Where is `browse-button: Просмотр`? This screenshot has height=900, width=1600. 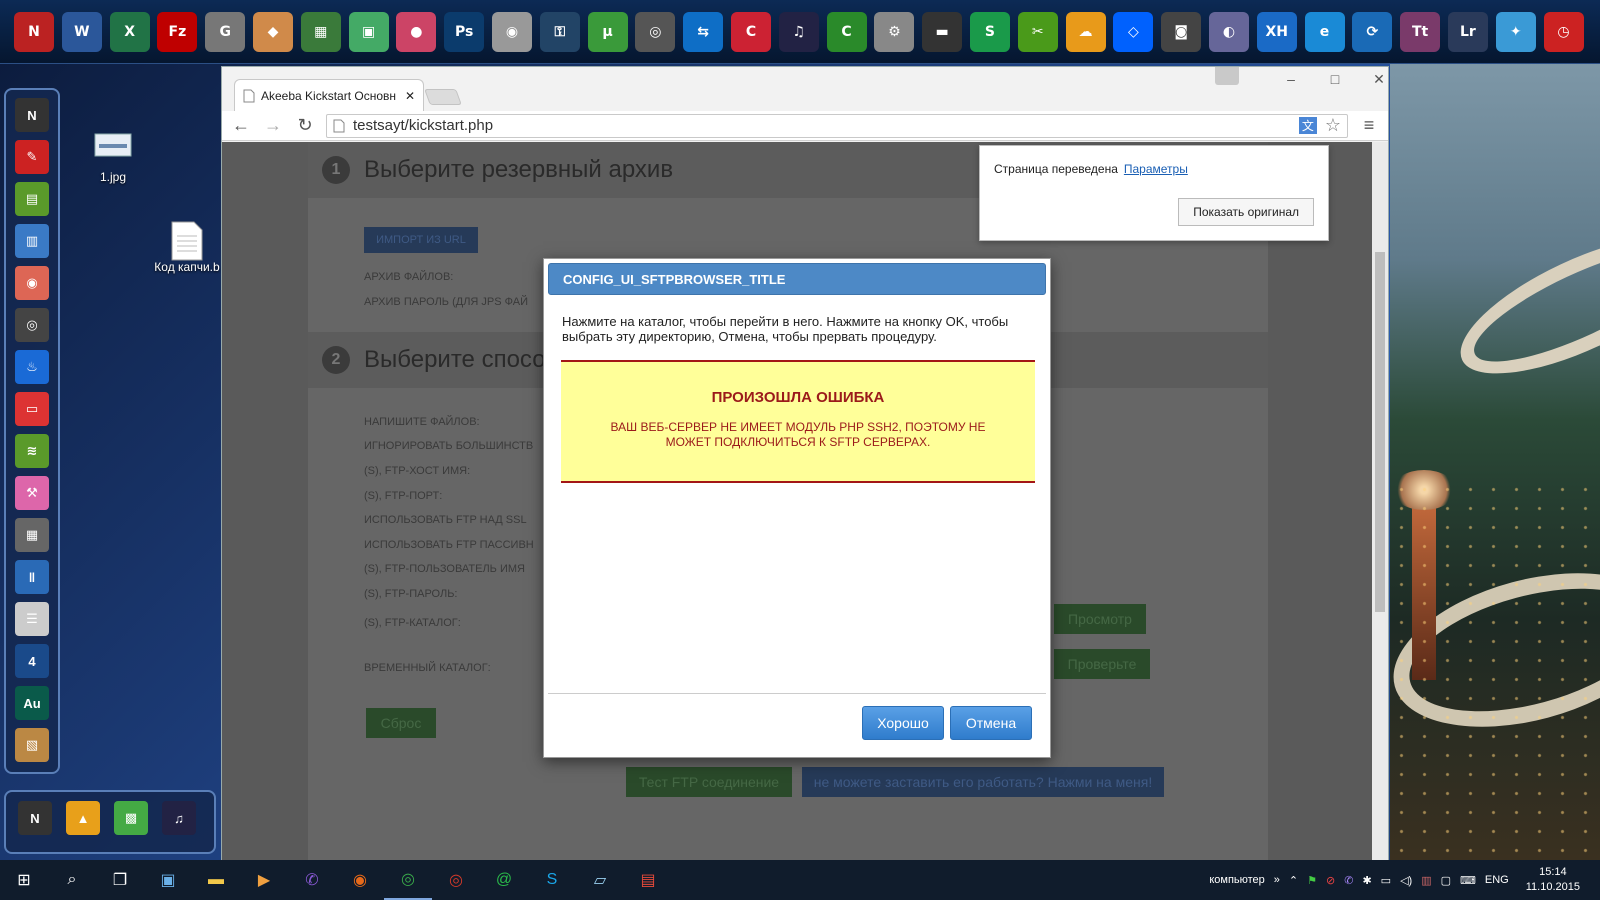
browse-button: Просмотр is located at coordinates (1100, 619).